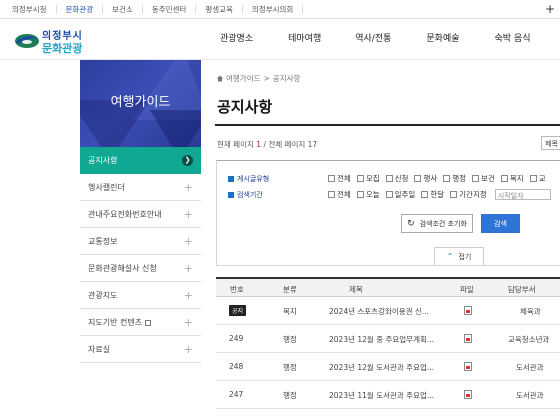  Describe the element at coordinates (103, 295) in the screenshot. I see `sidebar-item-label: 관광지도` at that location.